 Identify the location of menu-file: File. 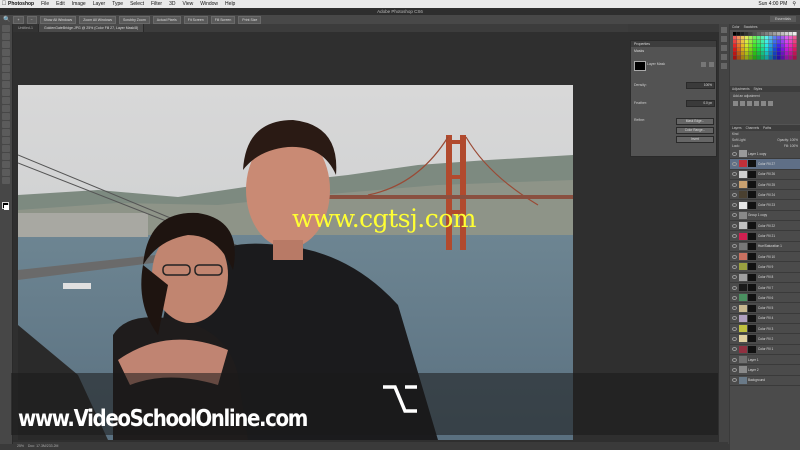
(45, 4).